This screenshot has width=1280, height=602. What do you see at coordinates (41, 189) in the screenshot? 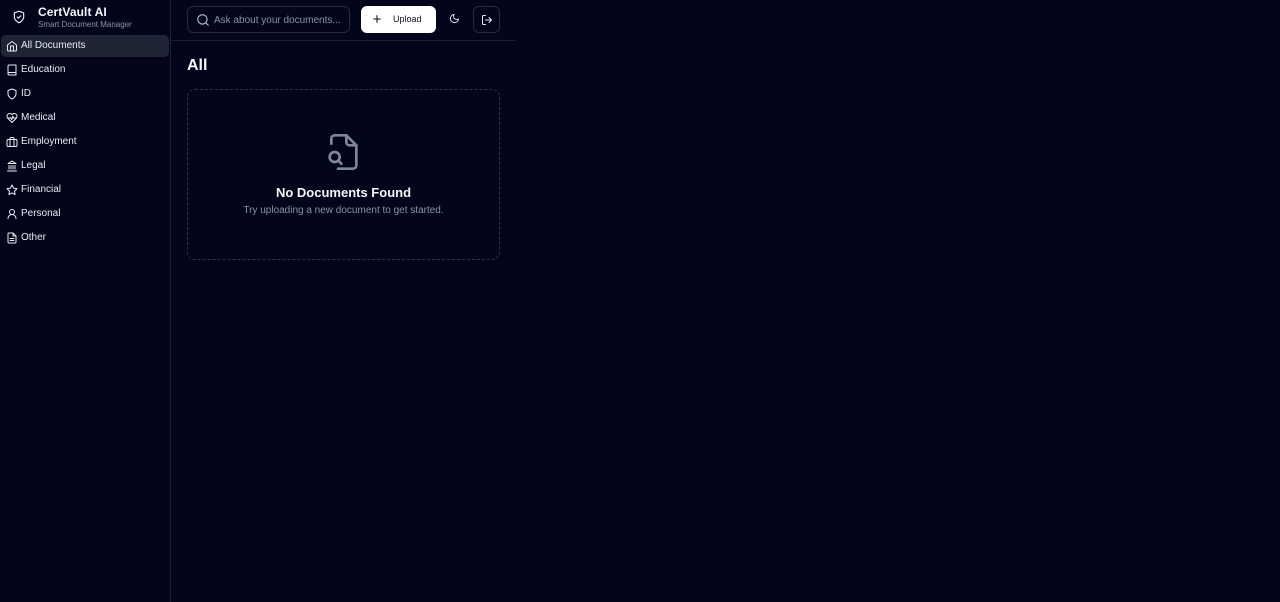
I see `sidebar-item-label: Financial` at bounding box center [41, 189].